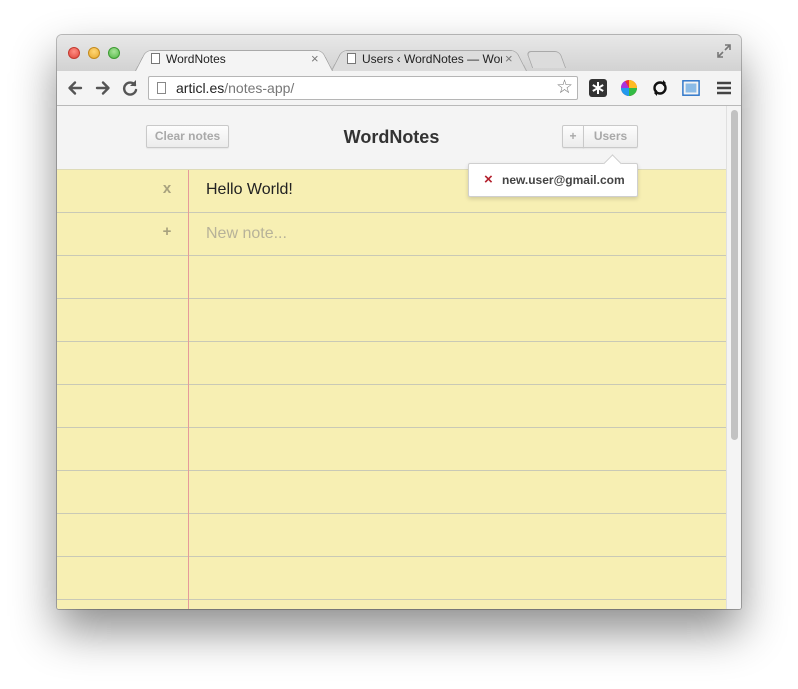  Describe the element at coordinates (200, 88) in the screenshot. I see `url-host: articl.es` at that location.